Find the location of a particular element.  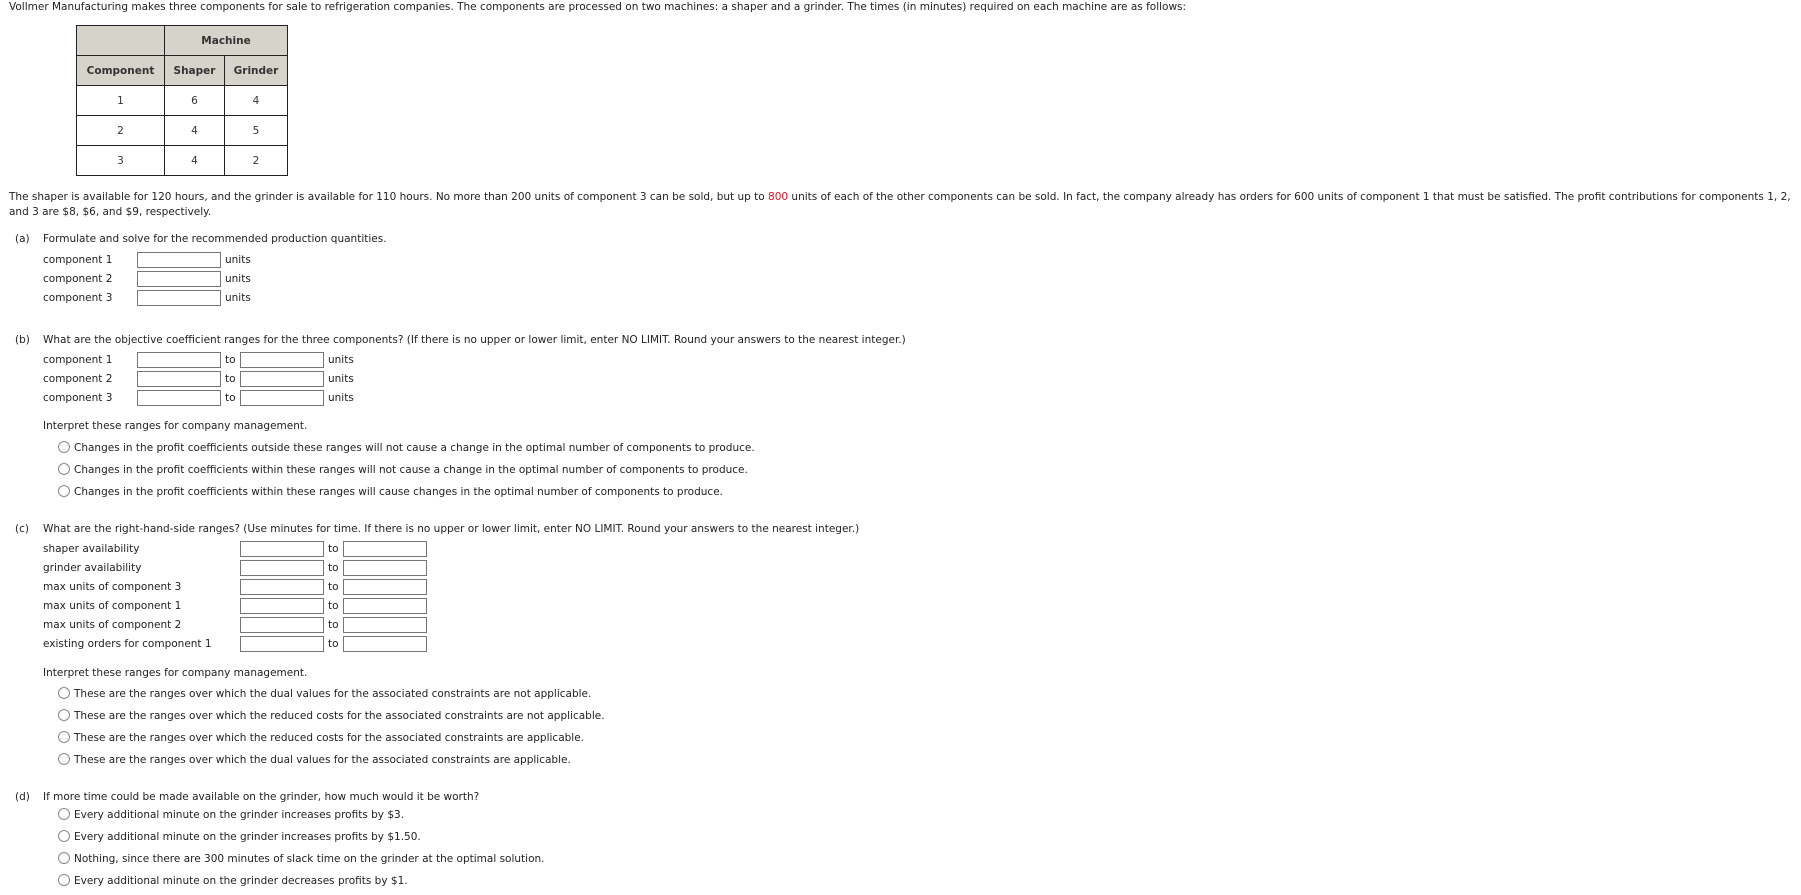

max-component-1-range-upper-input is located at coordinates (385, 606).